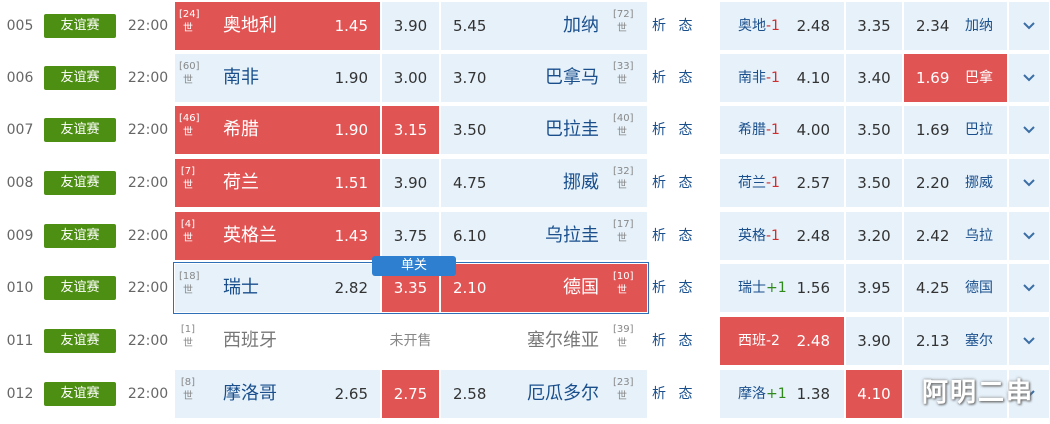 This screenshot has height=424, width=1050. I want to click on handicap-home-team: 希腊-1, so click(759, 130).